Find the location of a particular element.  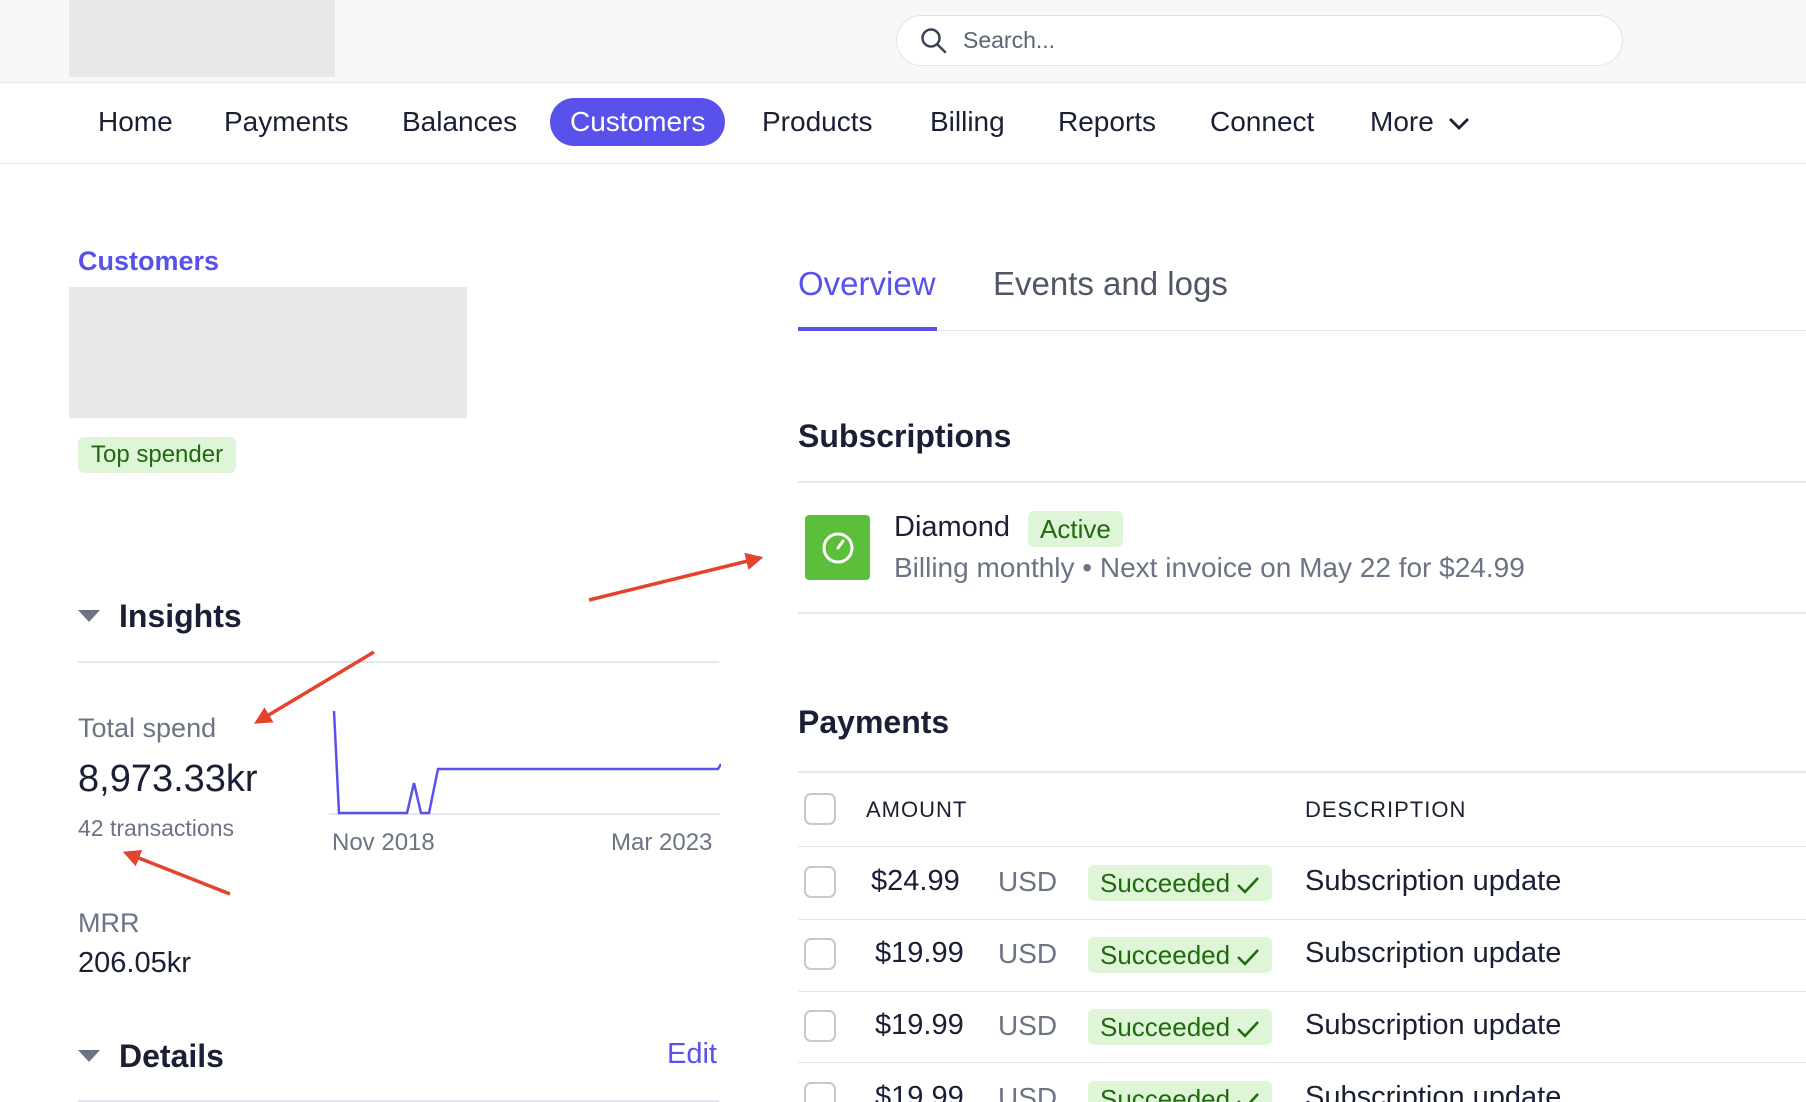

customer-name-redacted is located at coordinates (268, 352).